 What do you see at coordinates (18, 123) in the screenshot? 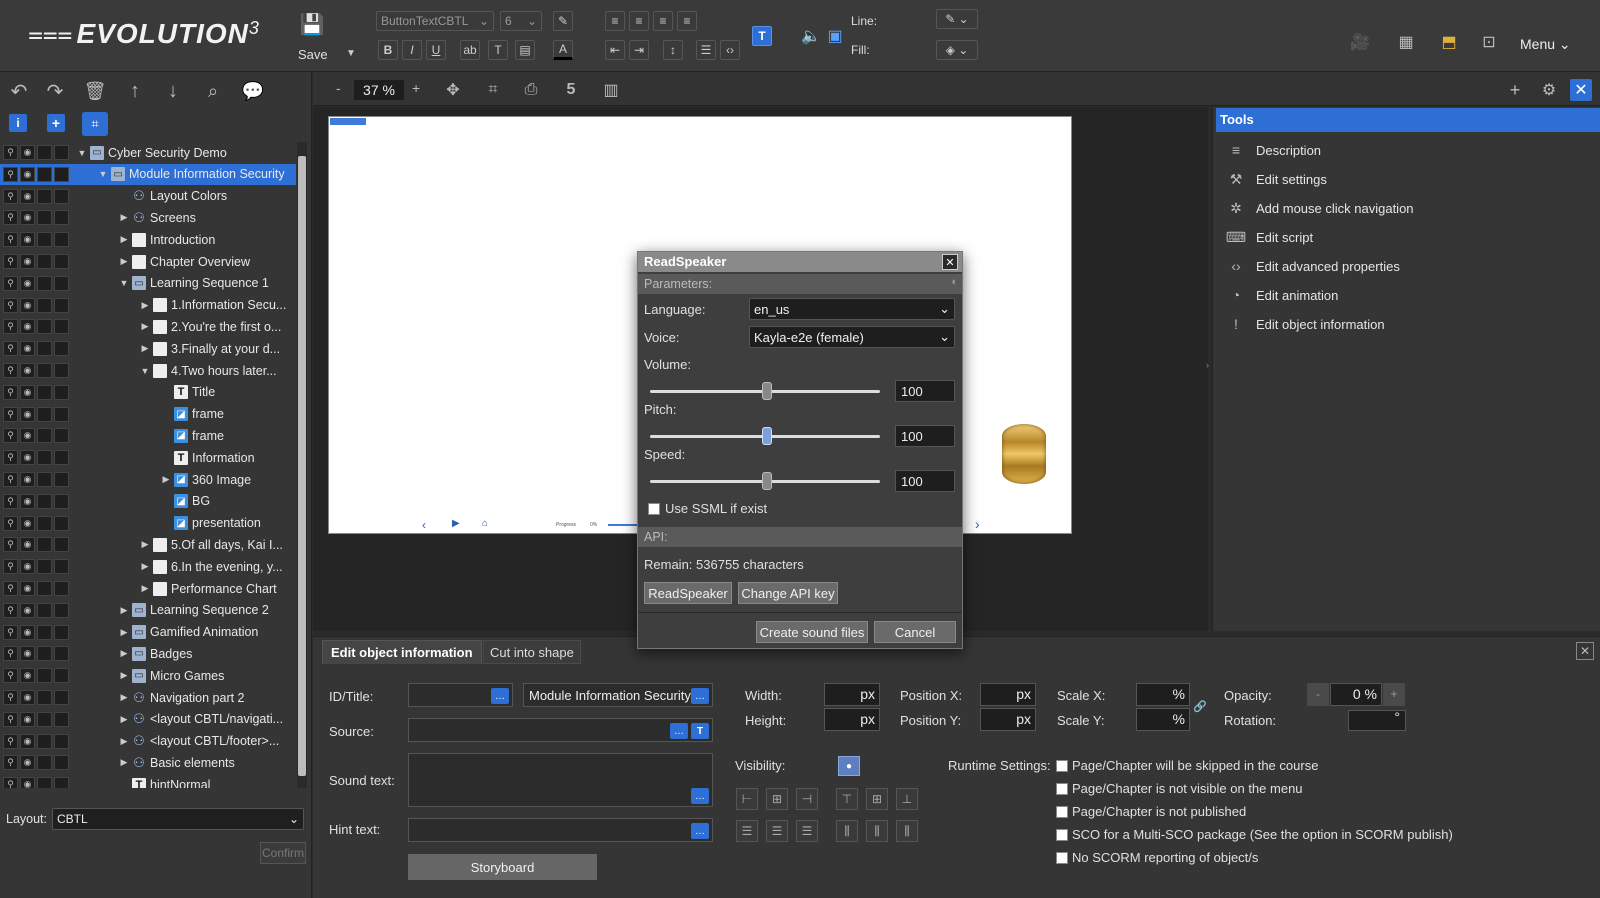
I see `info-icon: i` at bounding box center [18, 123].